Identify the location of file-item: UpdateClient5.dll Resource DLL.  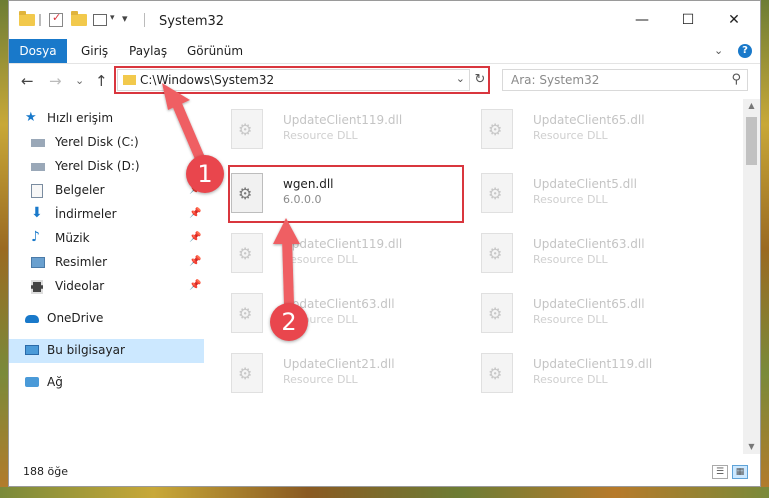
(574, 193).